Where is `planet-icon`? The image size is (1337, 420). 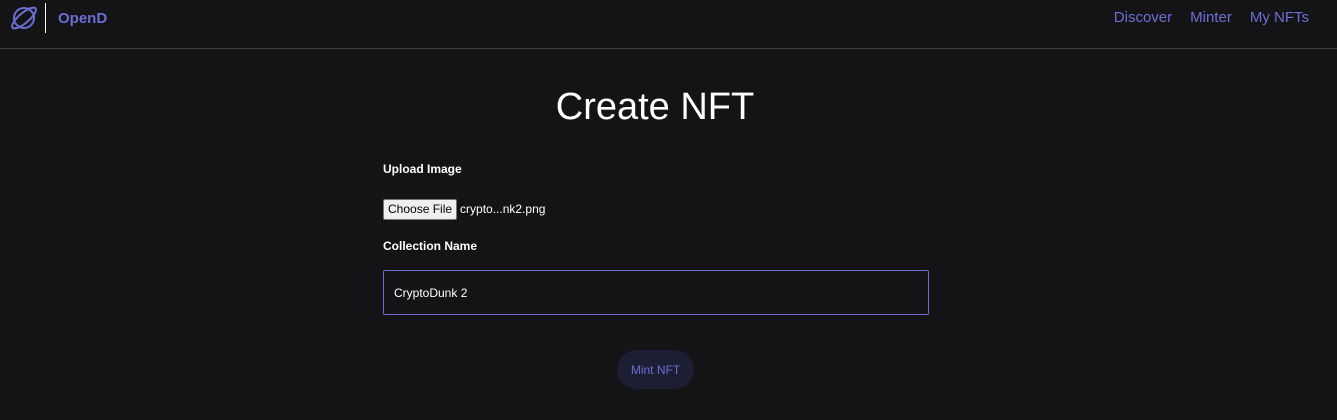
planet-icon is located at coordinates (24, 18).